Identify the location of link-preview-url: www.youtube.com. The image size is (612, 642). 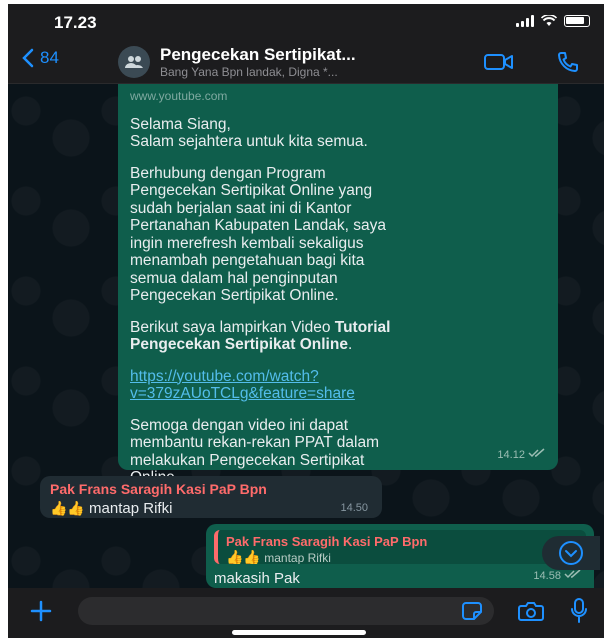
(338, 97).